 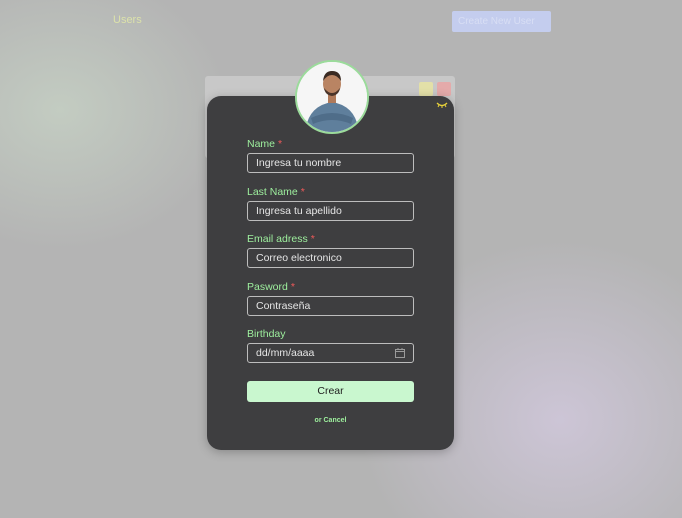 What do you see at coordinates (426, 89) in the screenshot?
I see `background-minimize-icon` at bounding box center [426, 89].